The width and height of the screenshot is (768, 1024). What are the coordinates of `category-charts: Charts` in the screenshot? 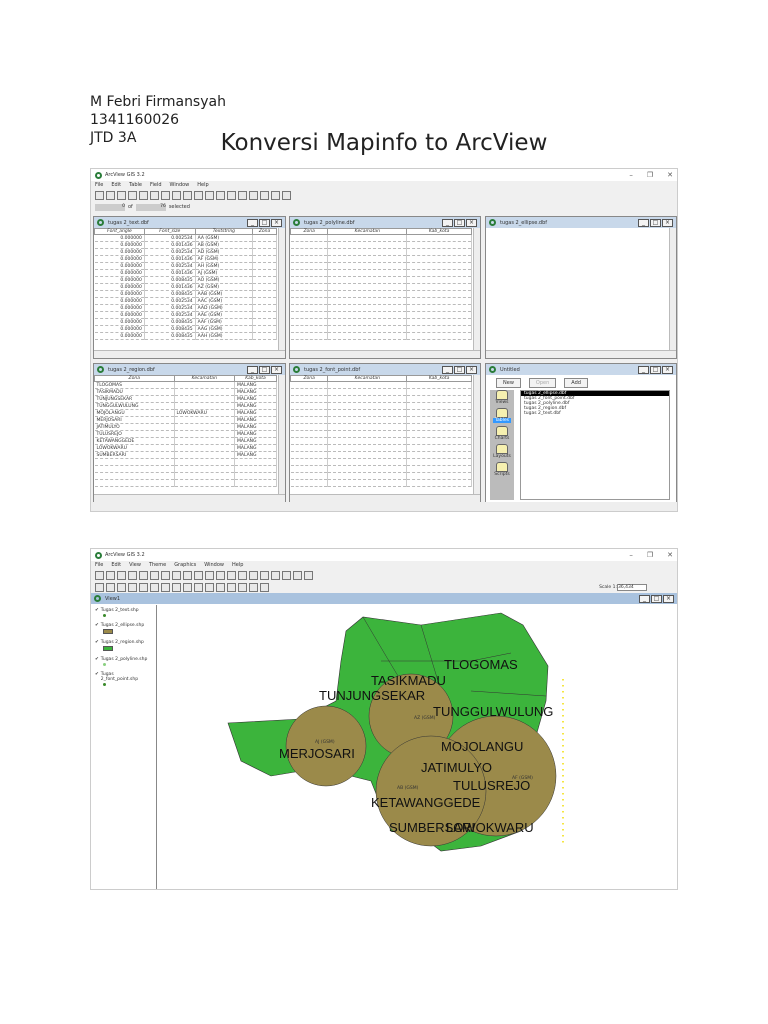 It's located at (502, 433).